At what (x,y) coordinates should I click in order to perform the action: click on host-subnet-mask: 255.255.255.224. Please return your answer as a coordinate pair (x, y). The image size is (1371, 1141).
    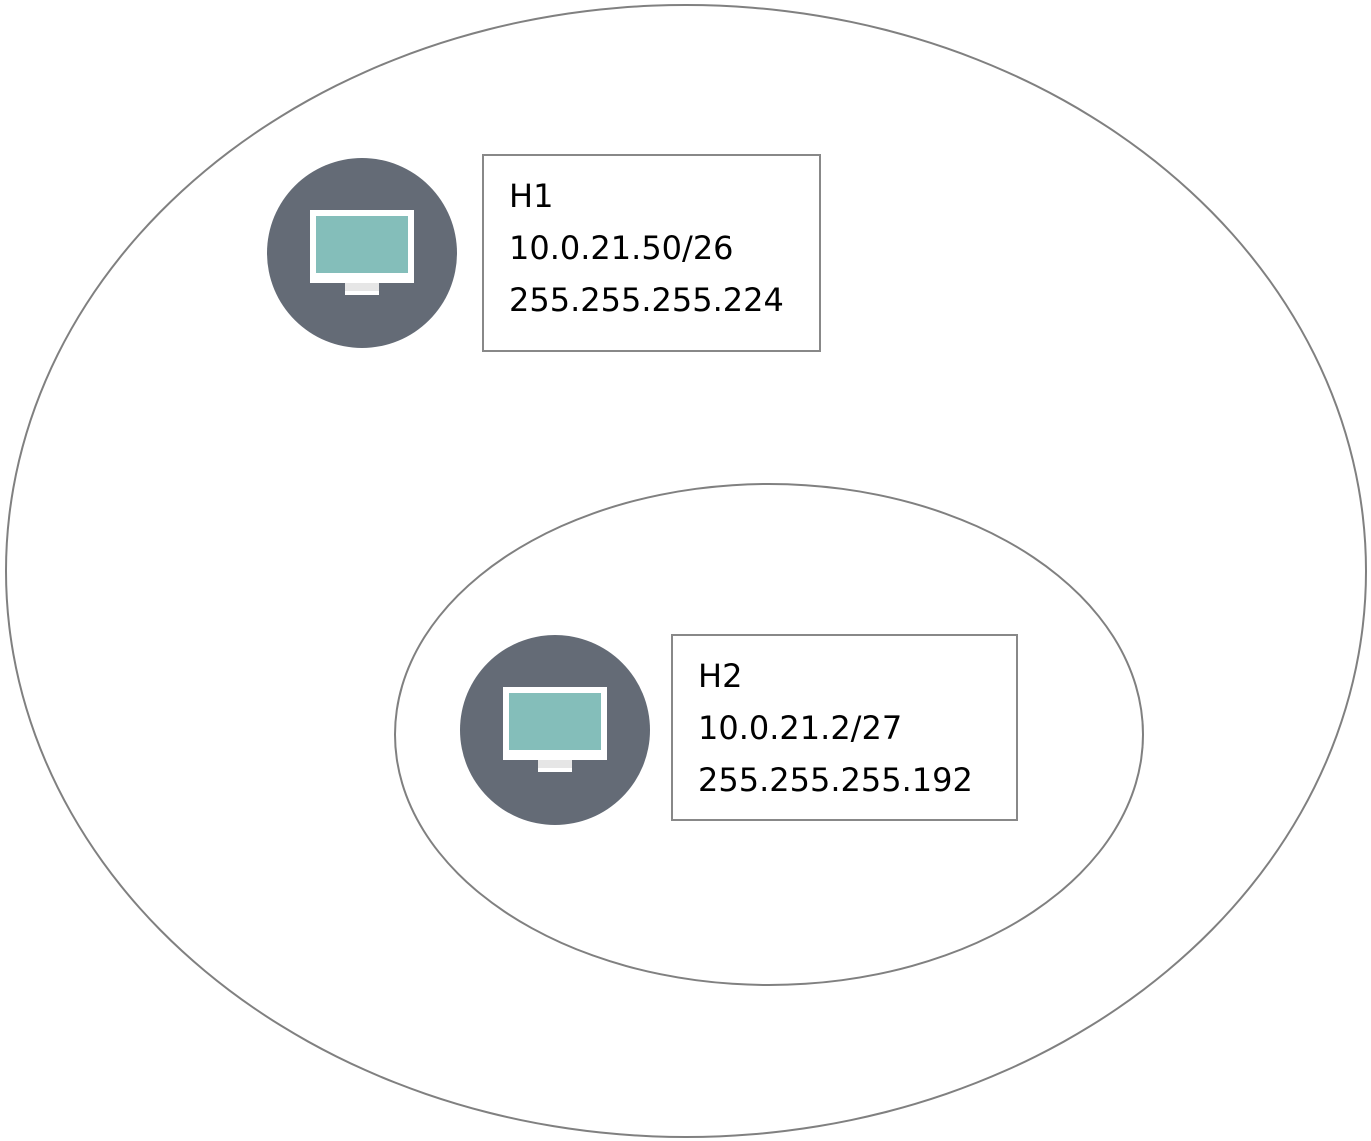
    Looking at the image, I should click on (646, 300).